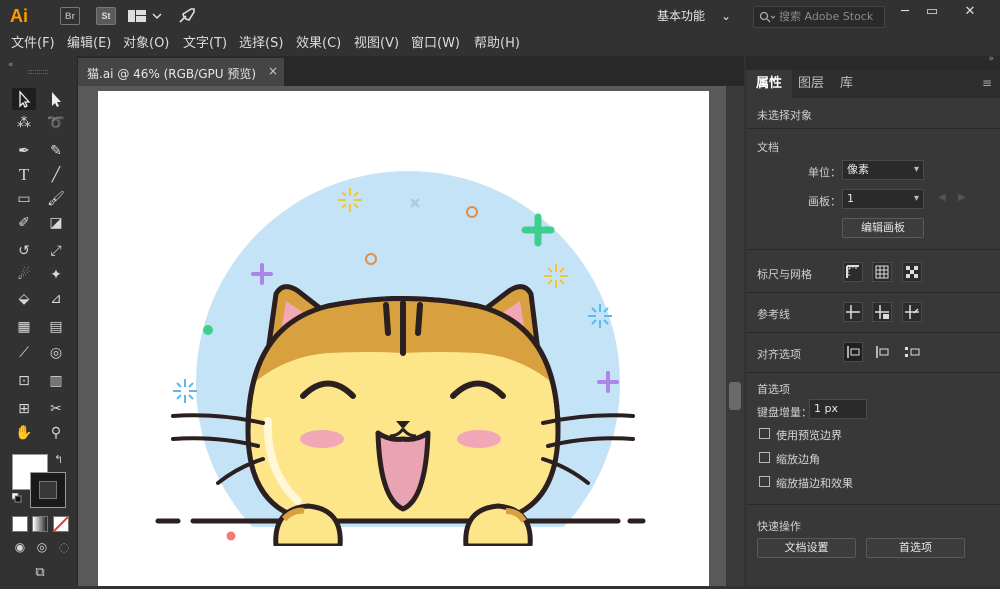 This screenshot has height=589, width=1000. What do you see at coordinates (735, 396) in the screenshot?
I see `scrollbar-thumb` at bounding box center [735, 396].